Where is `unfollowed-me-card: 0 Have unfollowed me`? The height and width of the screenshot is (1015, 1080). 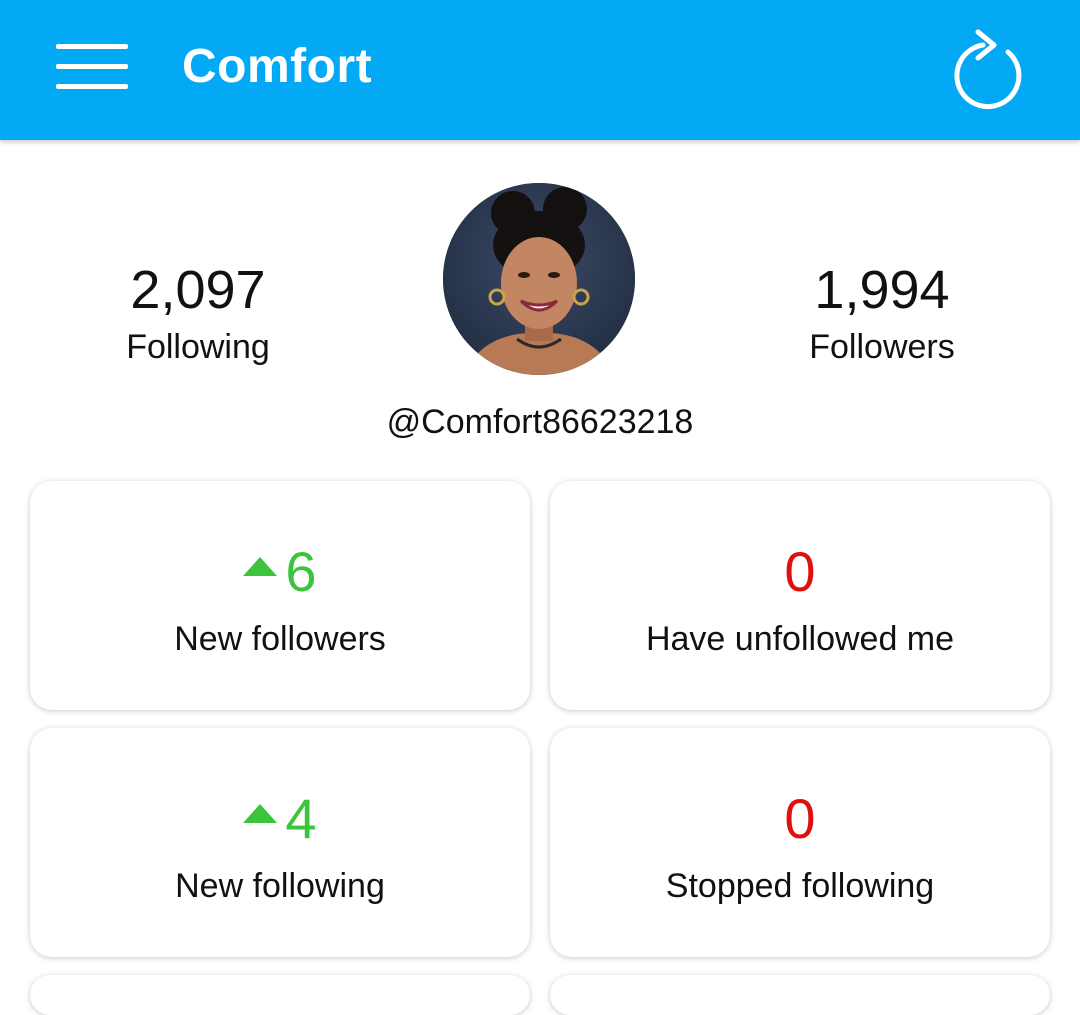 unfollowed-me-card: 0 Have unfollowed me is located at coordinates (800, 595).